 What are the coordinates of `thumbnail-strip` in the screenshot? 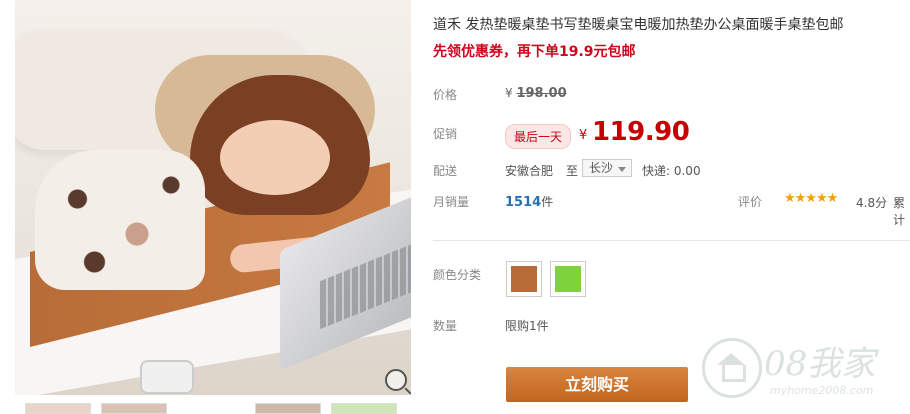 It's located at (213, 408).